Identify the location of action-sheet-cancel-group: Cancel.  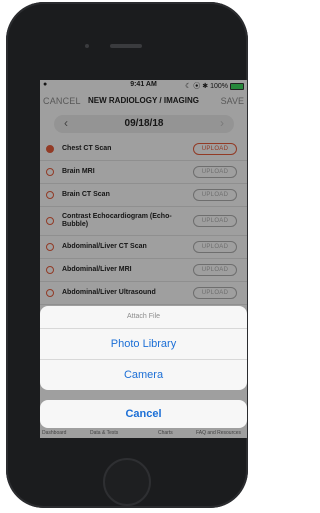
(143, 414).